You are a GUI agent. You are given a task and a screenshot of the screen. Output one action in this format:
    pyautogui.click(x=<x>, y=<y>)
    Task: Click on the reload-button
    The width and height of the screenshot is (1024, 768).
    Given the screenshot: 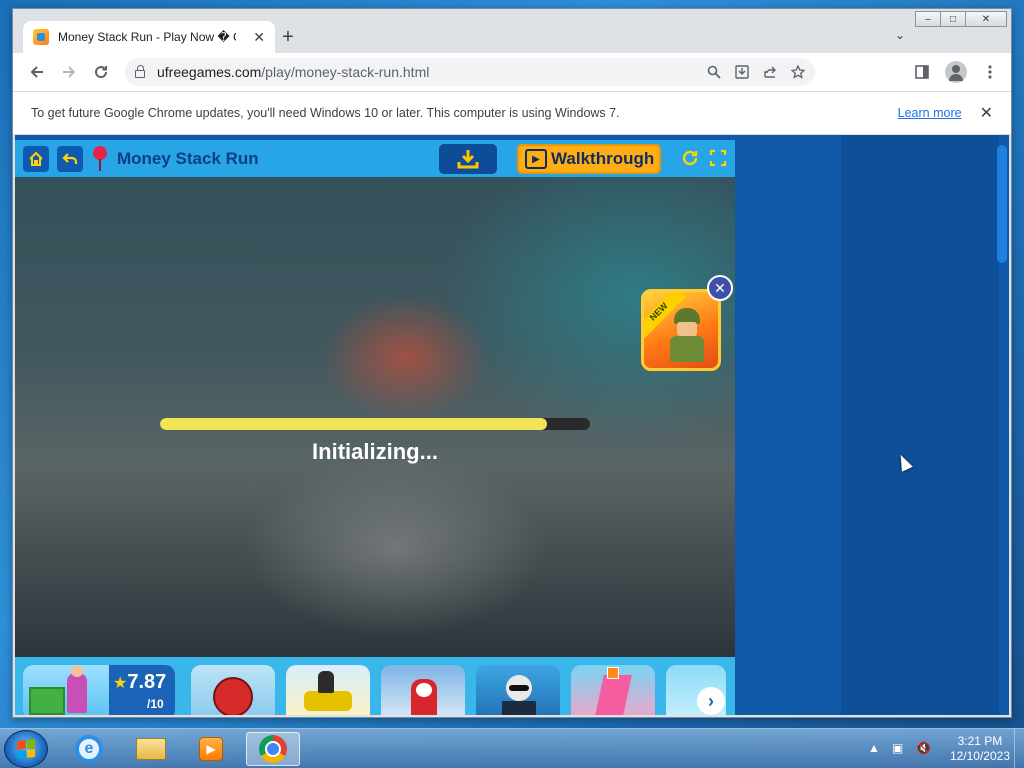 What is the action you would take?
    pyautogui.click(x=101, y=72)
    